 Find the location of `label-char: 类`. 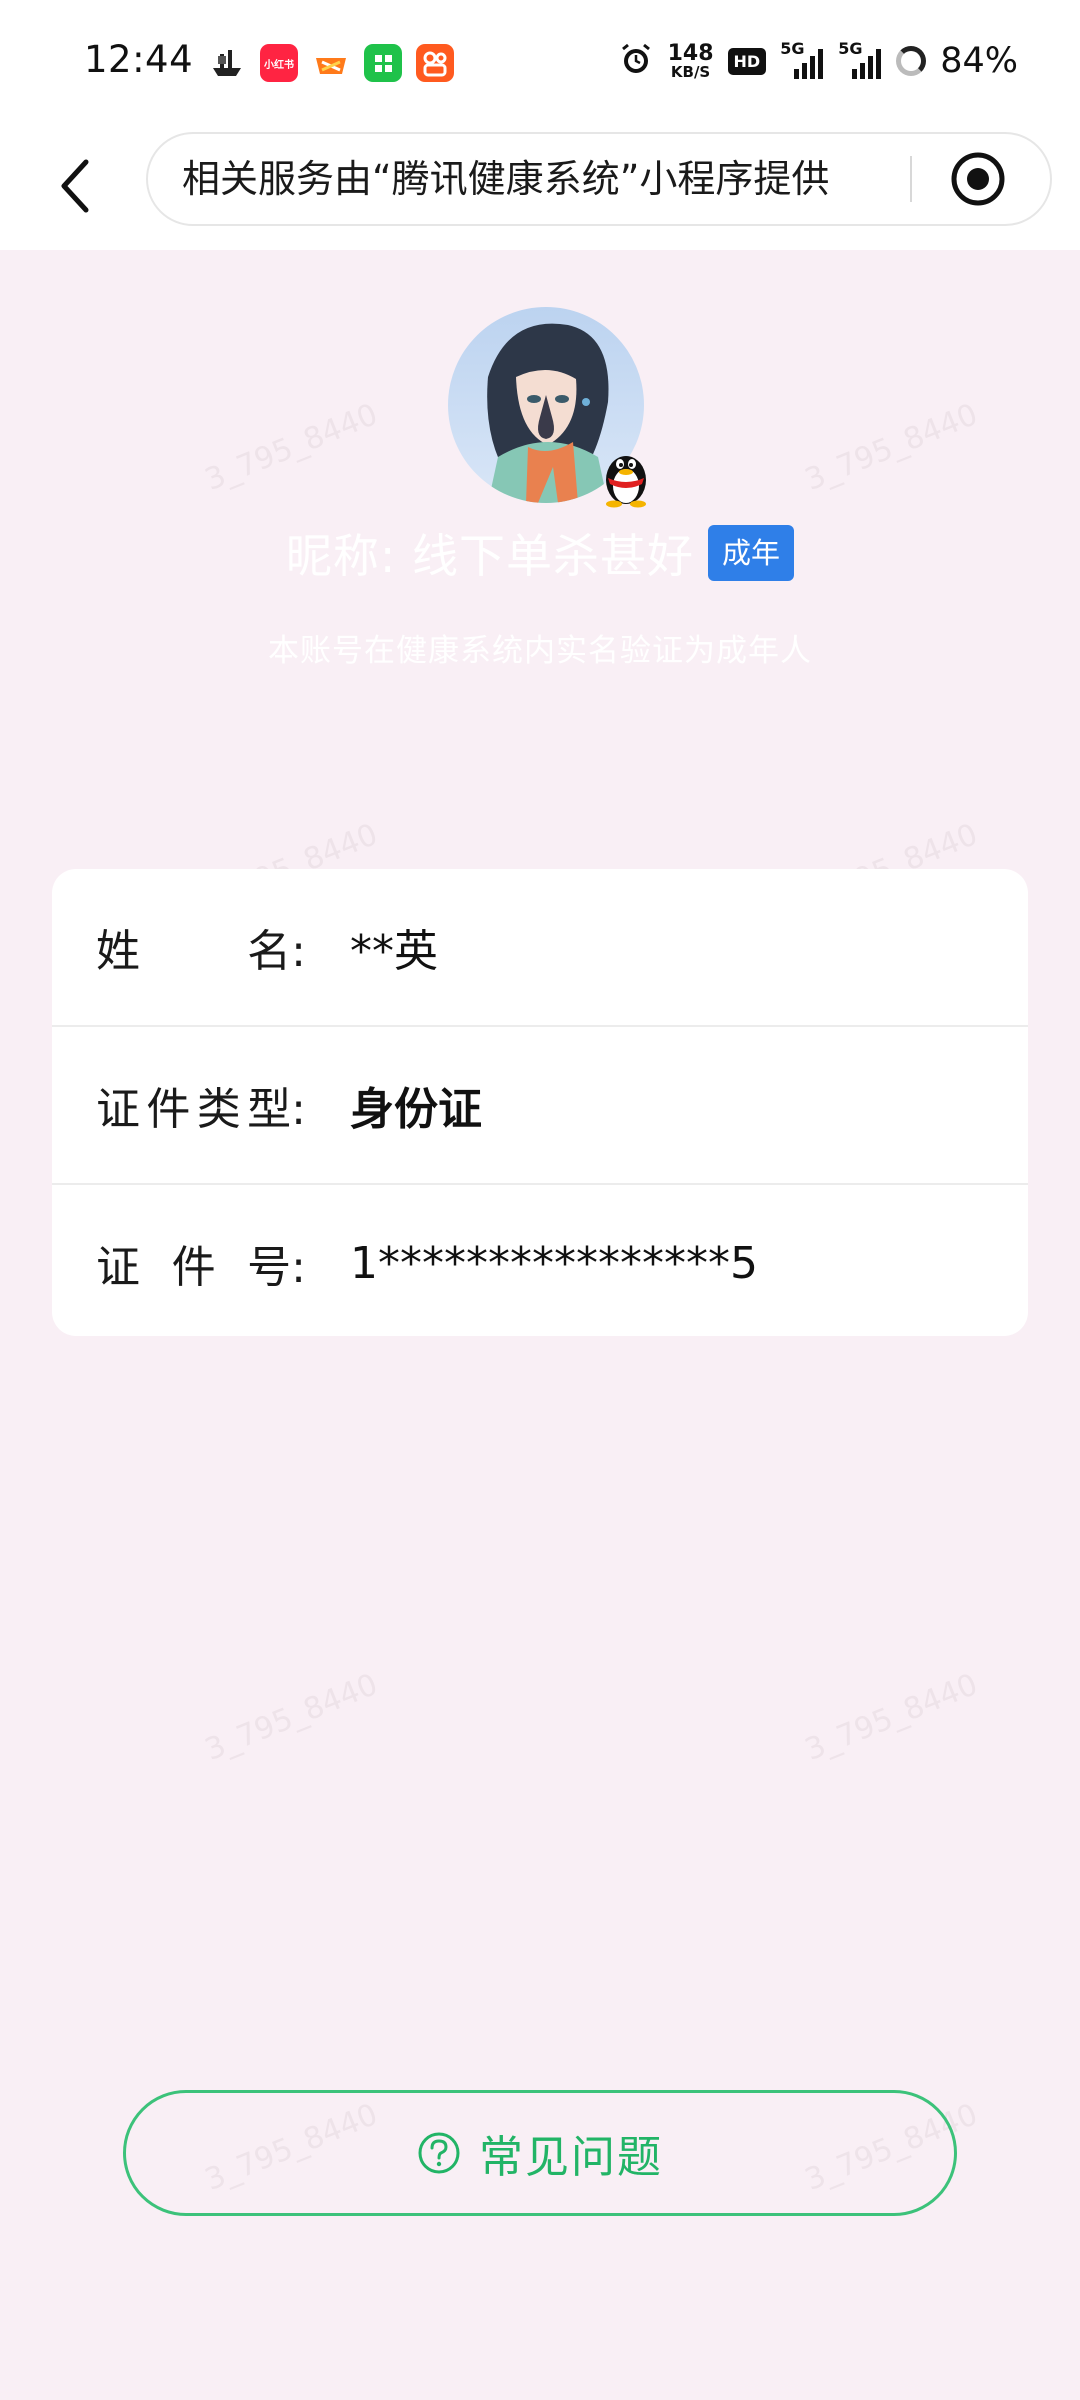

label-char: 类 is located at coordinates (218, 1109).